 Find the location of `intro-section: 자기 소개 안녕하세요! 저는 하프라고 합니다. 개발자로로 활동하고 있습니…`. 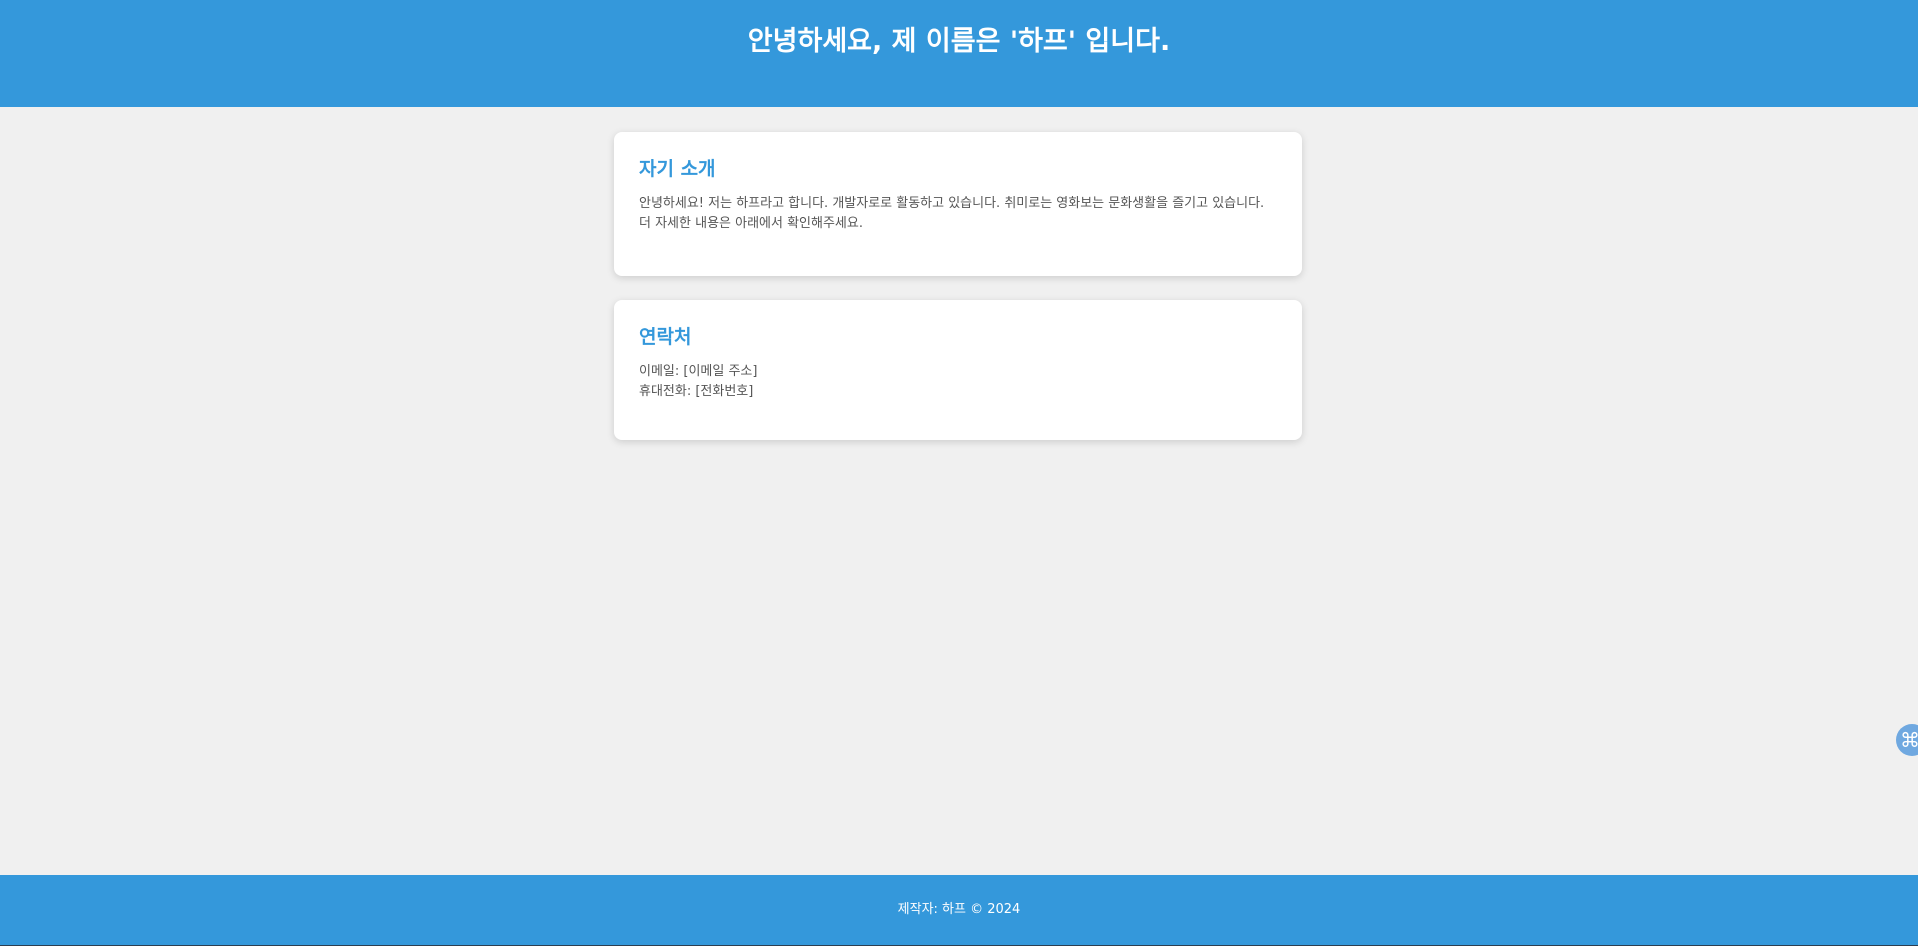

intro-section: 자기 소개 안녕하세요! 저는 하프라고 합니다. 개발자로로 활동하고 있습니… is located at coordinates (958, 204).